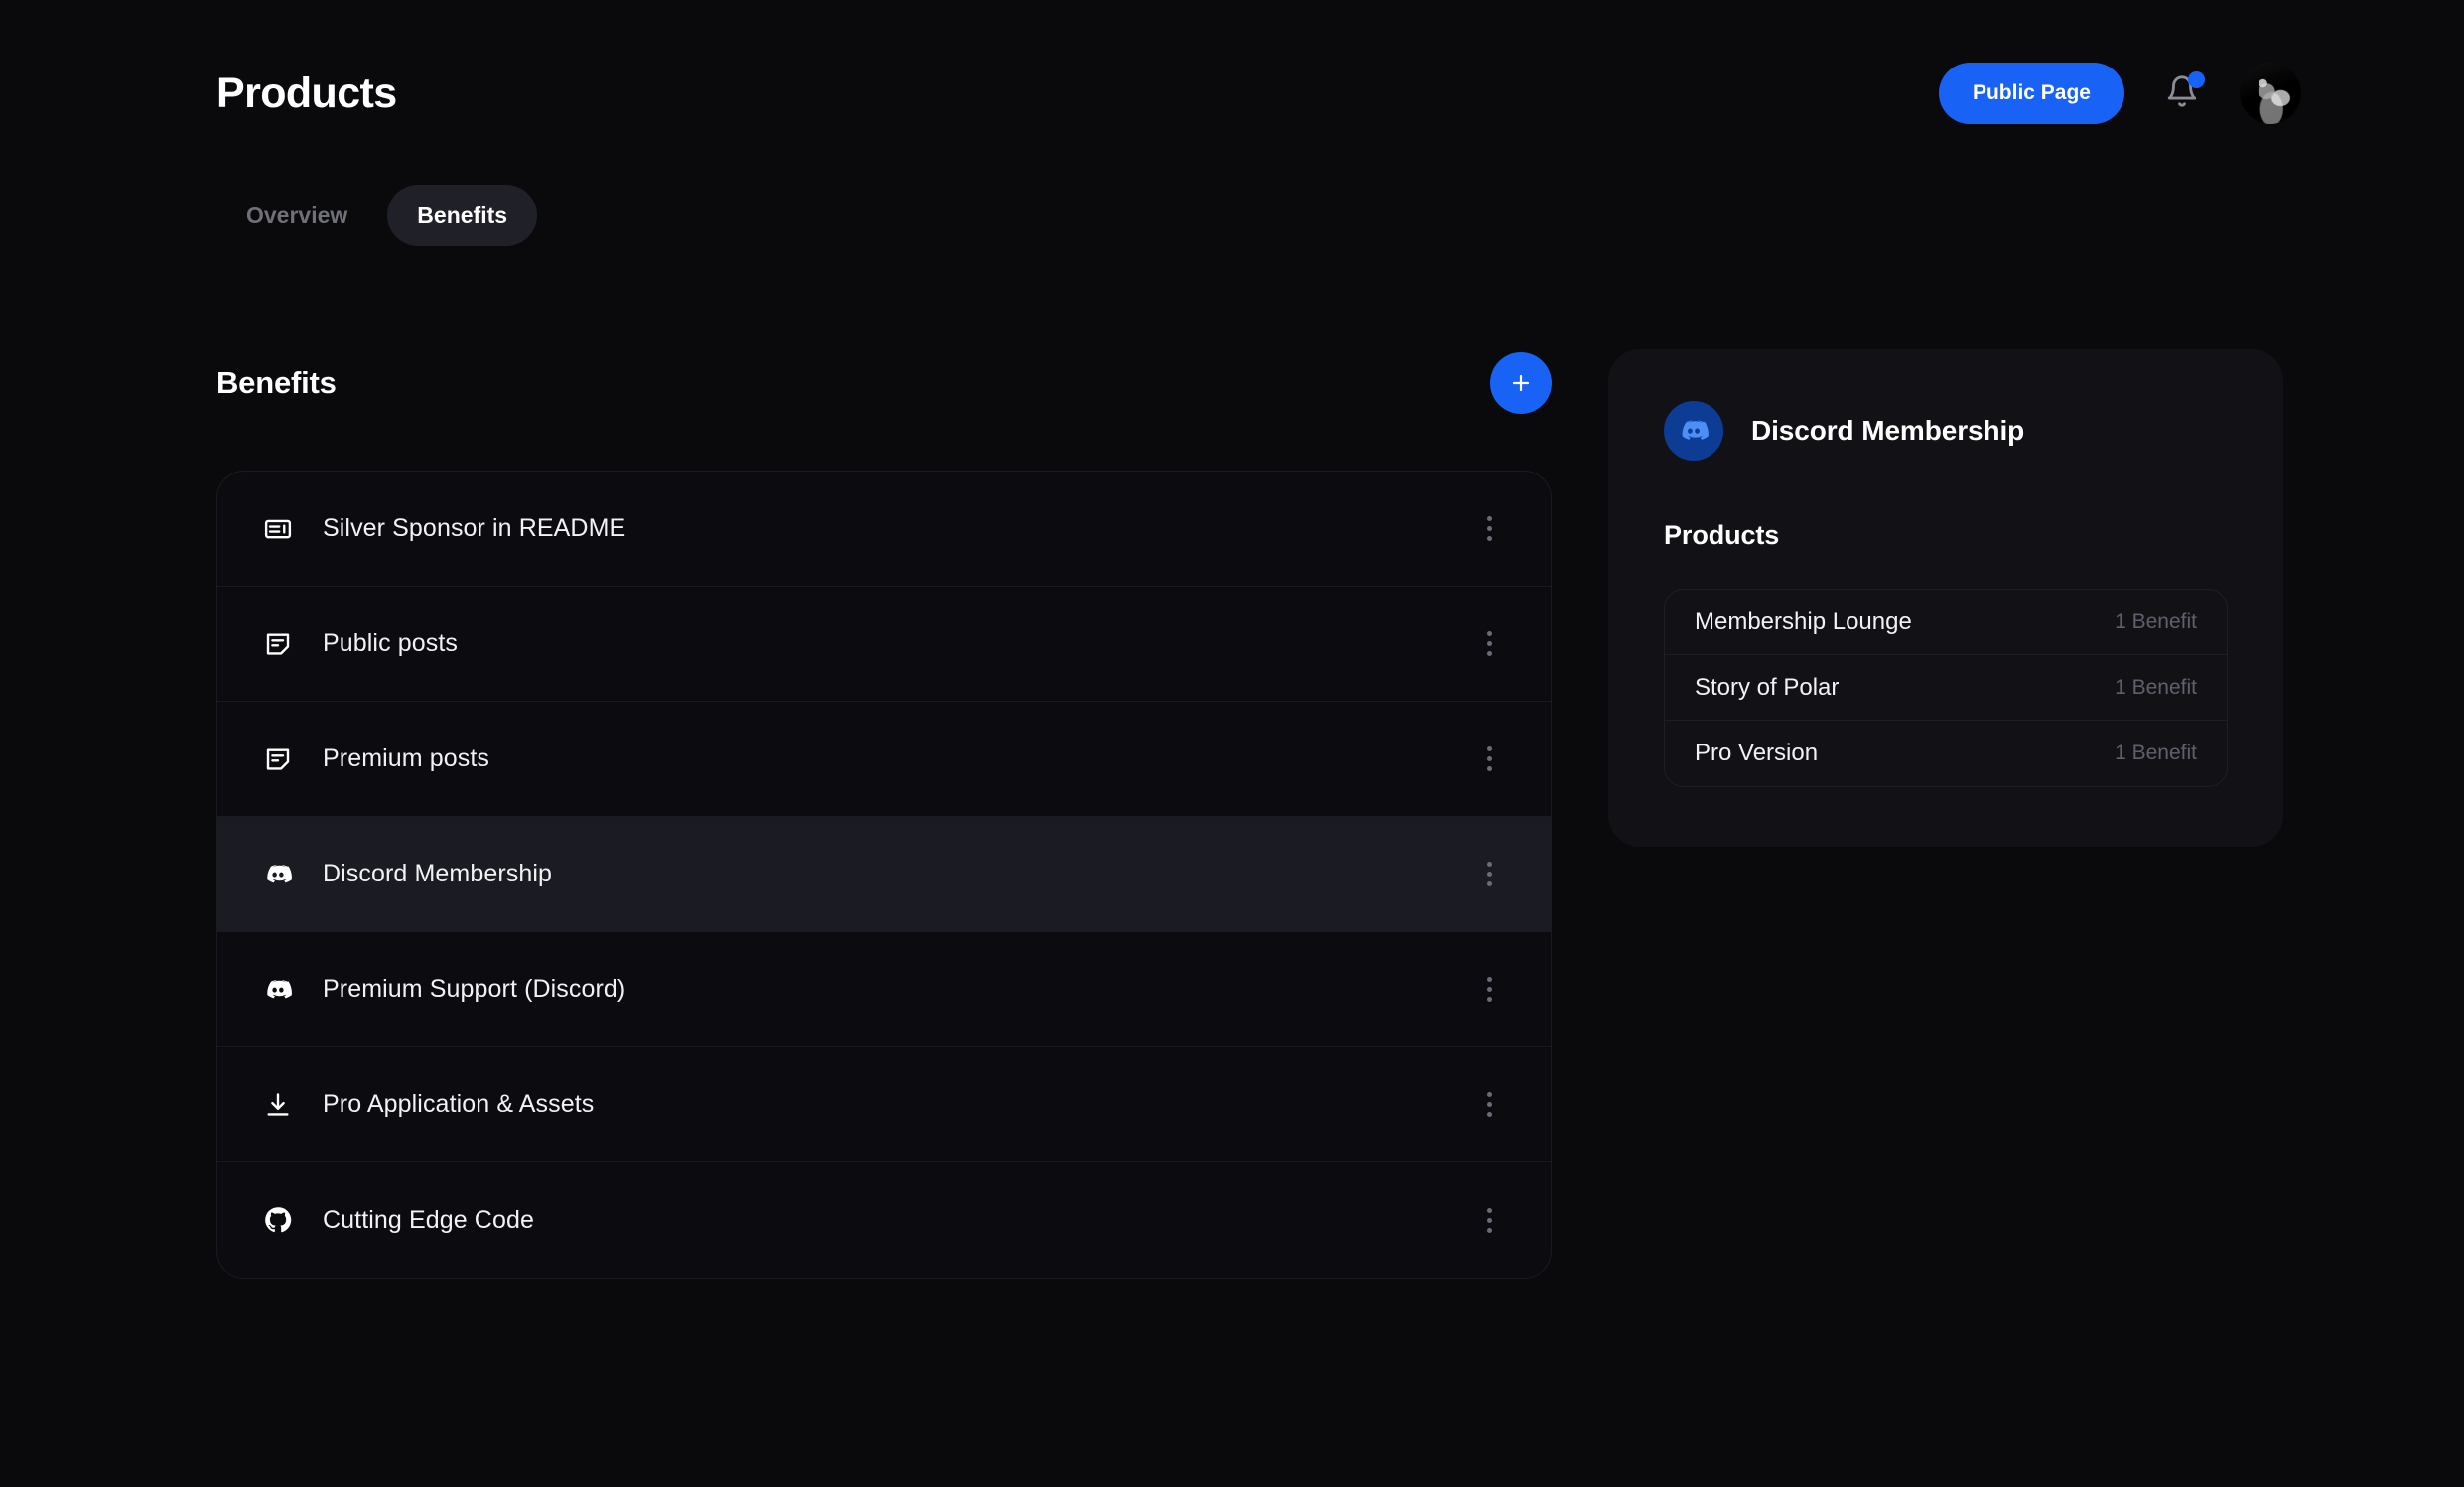  I want to click on benefit-row-selected: Discord Membership, so click(884, 874).